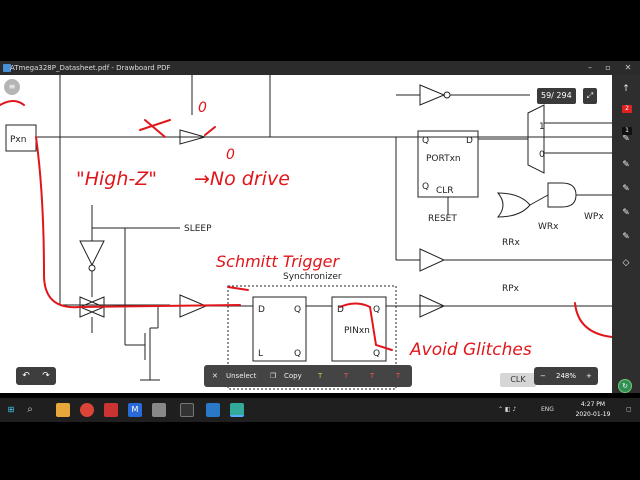  What do you see at coordinates (261, 310) in the screenshot?
I see `label-latch-d: D` at bounding box center [261, 310].